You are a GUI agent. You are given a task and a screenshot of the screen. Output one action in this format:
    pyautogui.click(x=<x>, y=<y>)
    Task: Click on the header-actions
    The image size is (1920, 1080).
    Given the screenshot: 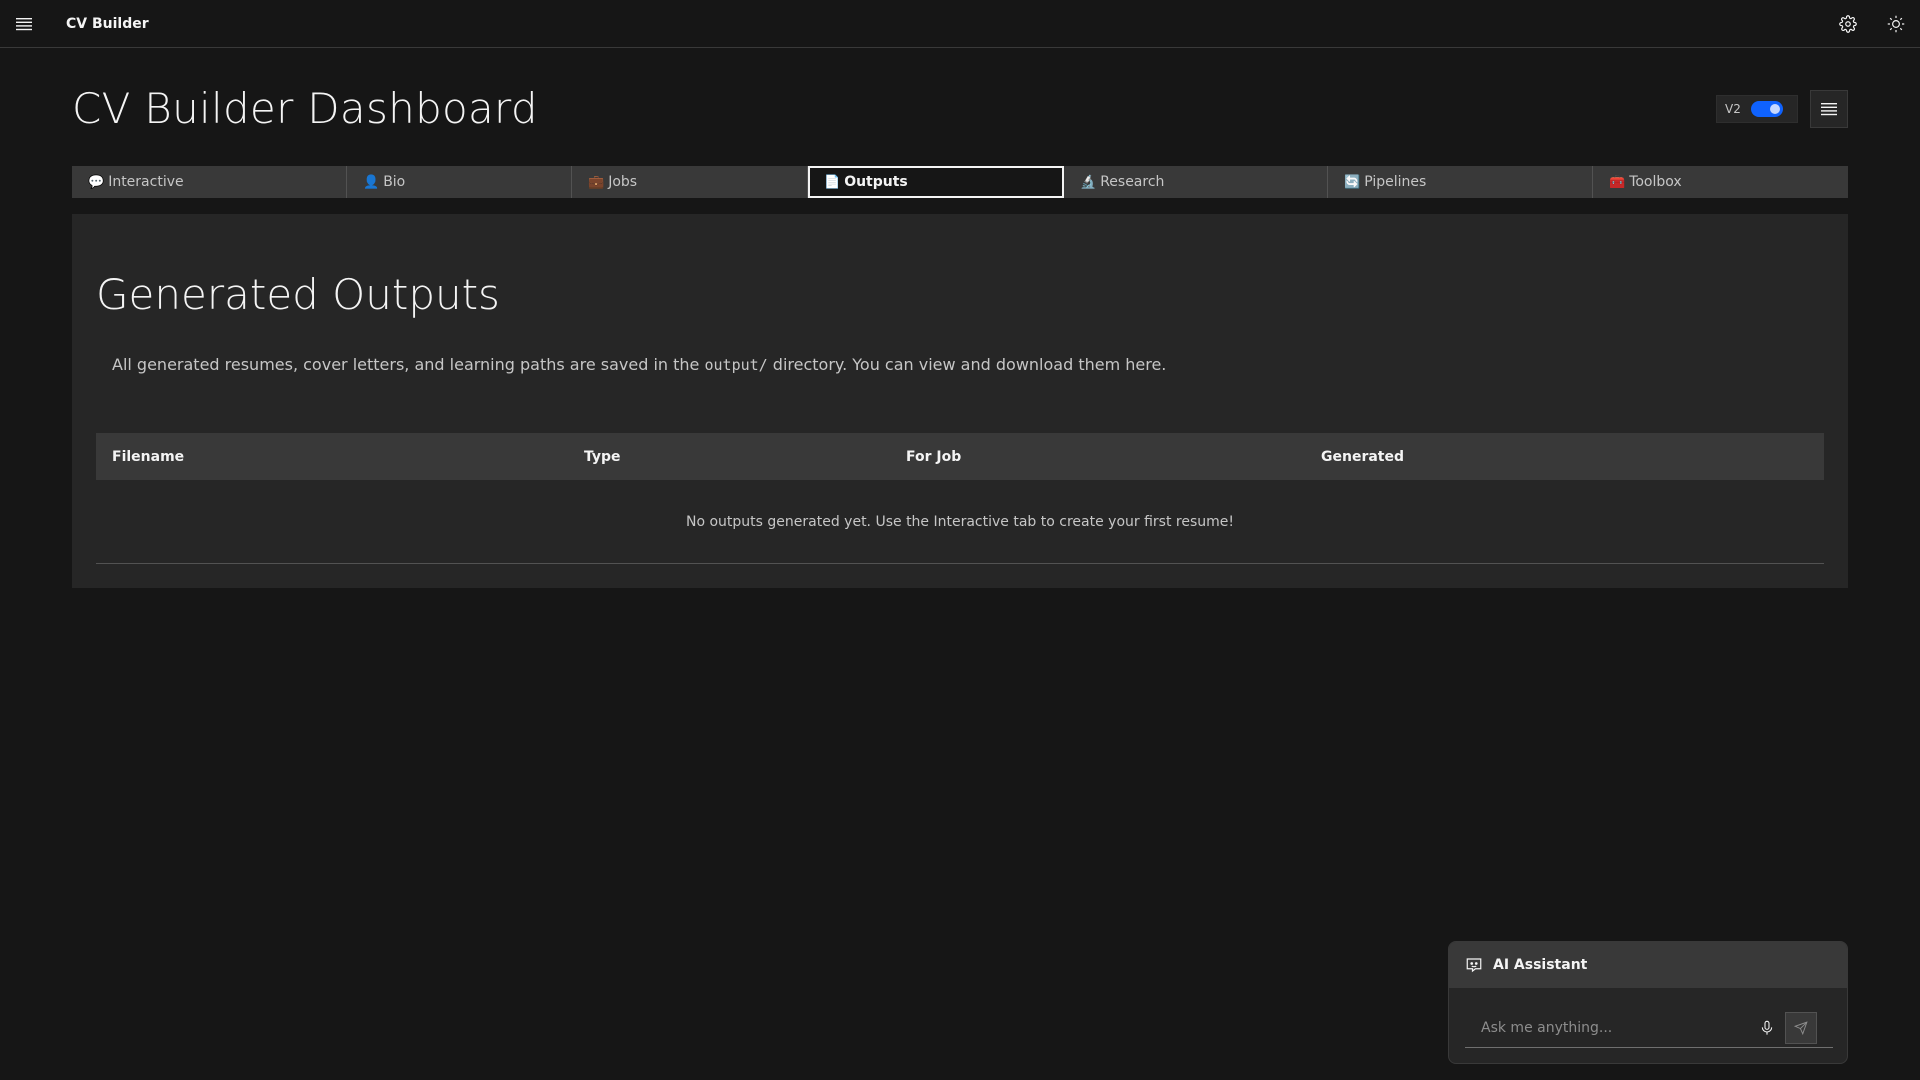 What is the action you would take?
    pyautogui.click(x=1872, y=24)
    